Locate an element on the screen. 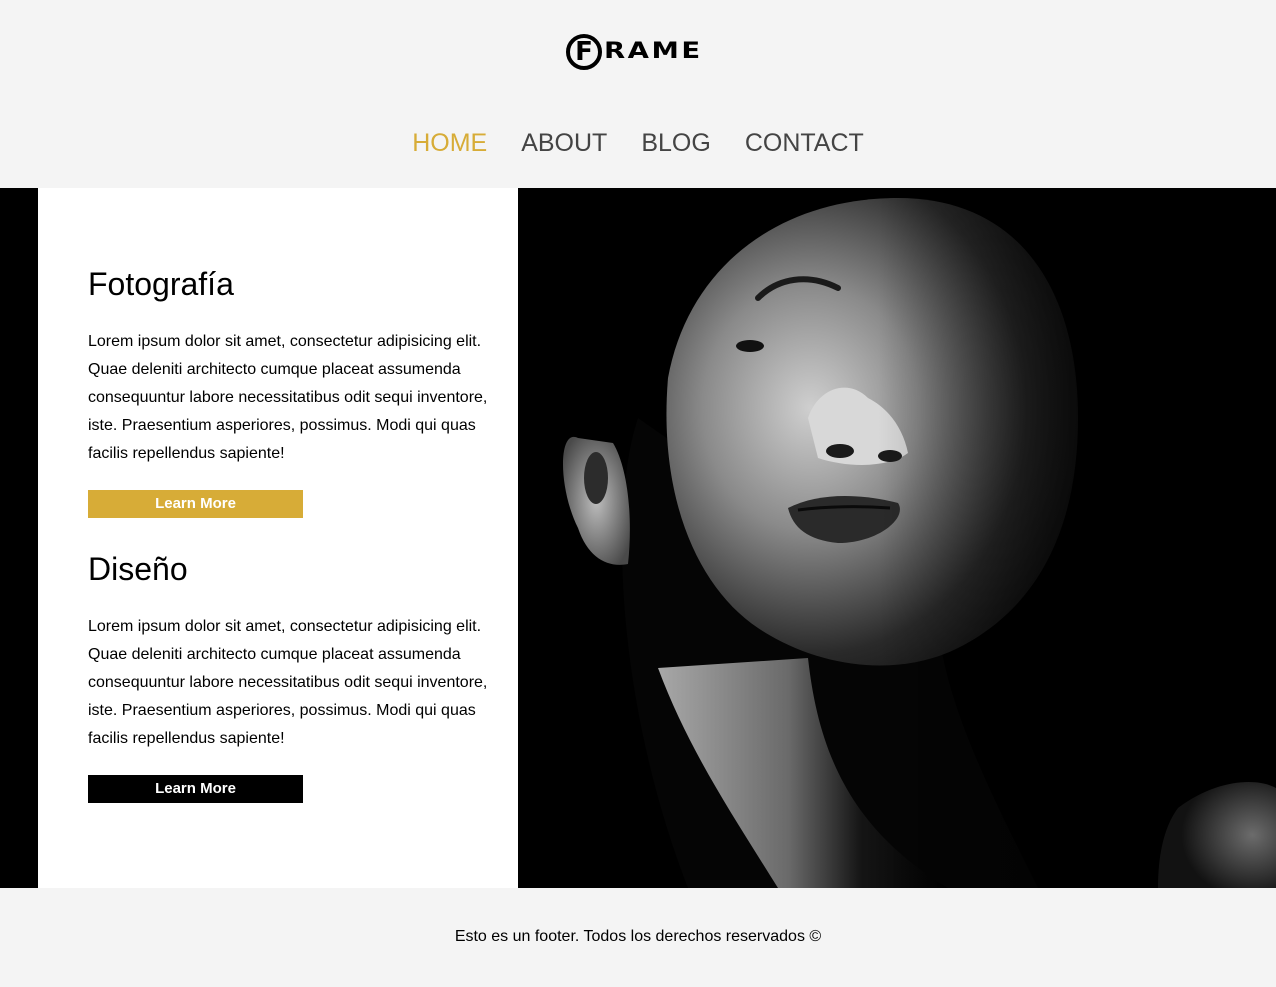  logo-wordmark: RAME is located at coordinates (653, 51).